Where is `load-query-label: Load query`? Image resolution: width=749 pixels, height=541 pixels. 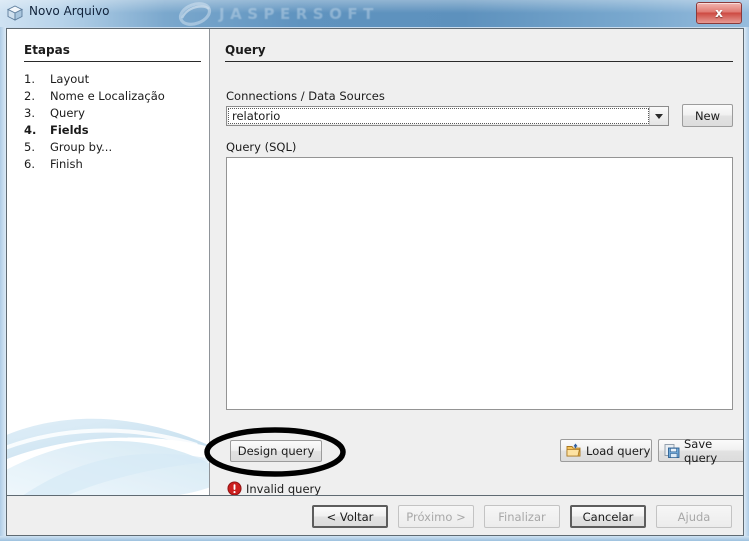
load-query-label: Load query is located at coordinates (618, 450).